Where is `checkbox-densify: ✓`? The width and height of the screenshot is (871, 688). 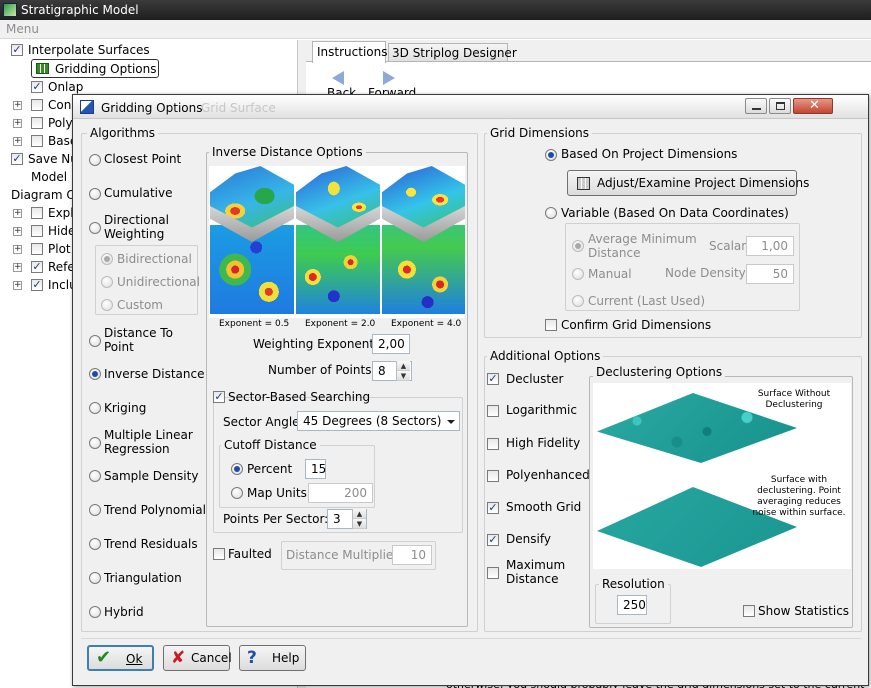 checkbox-densify: ✓ is located at coordinates (493, 540).